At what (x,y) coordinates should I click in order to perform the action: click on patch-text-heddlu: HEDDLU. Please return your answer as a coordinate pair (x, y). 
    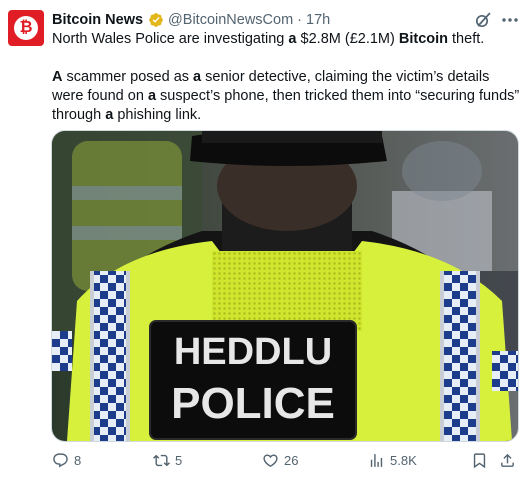
    Looking at the image, I should click on (253, 352).